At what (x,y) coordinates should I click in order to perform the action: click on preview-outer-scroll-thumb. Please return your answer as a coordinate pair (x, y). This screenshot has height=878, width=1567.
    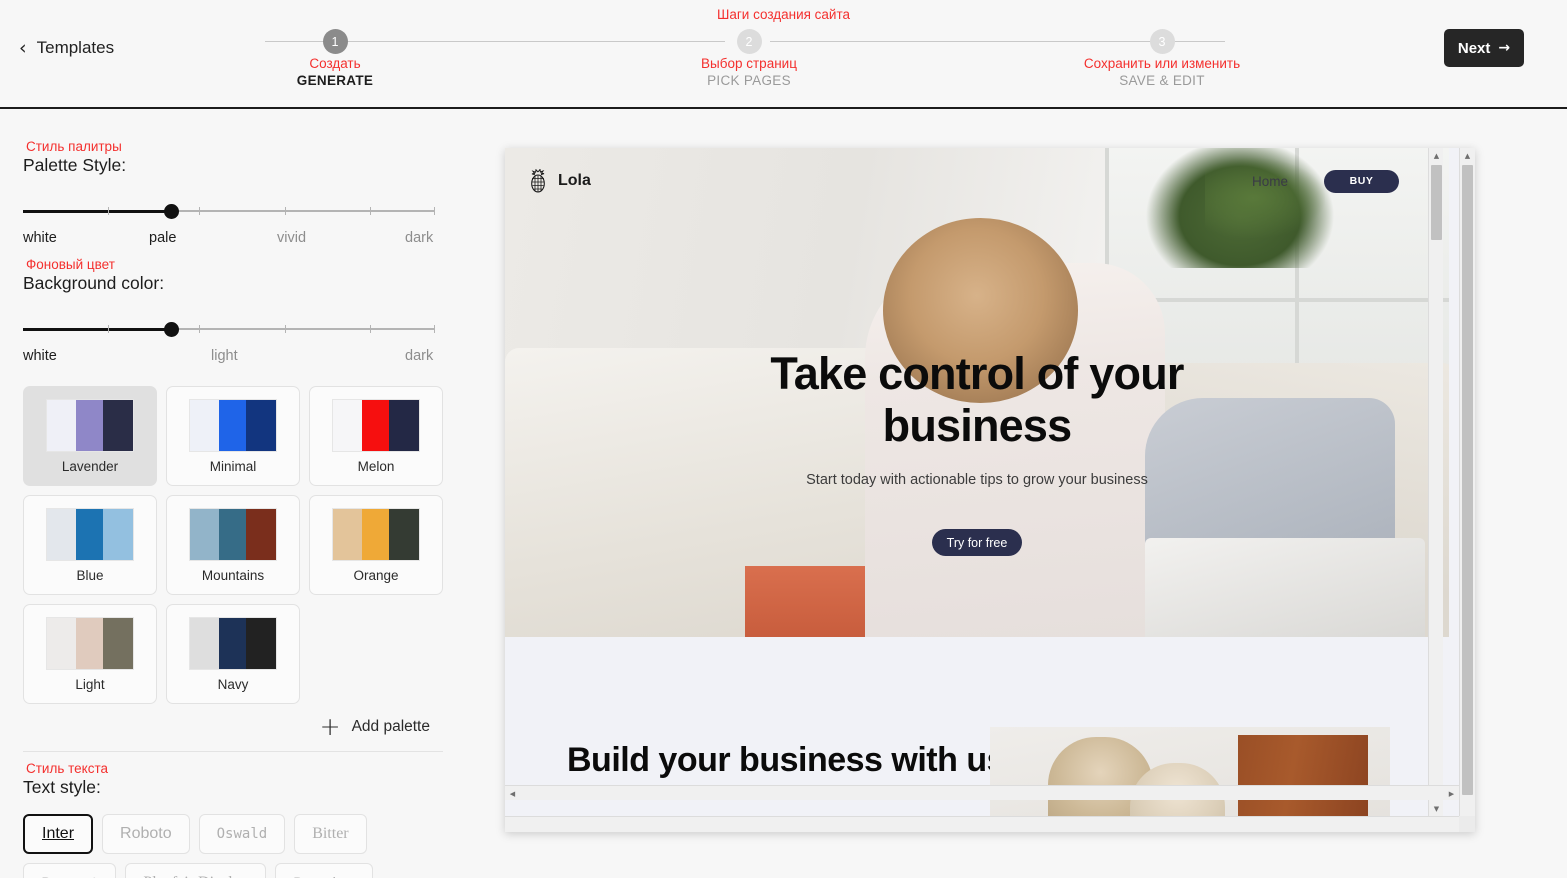
    Looking at the image, I should click on (1467, 480).